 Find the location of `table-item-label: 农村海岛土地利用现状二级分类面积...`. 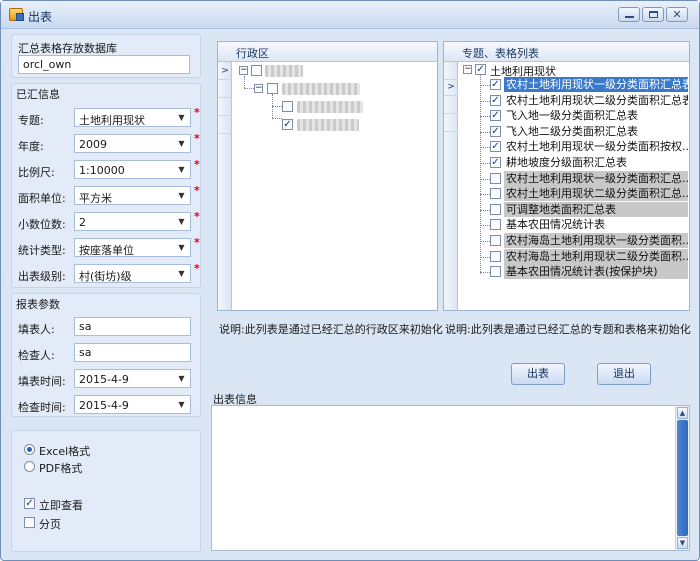

table-item-label: 农村海岛土地利用现状二级分类面积... is located at coordinates (596, 256).